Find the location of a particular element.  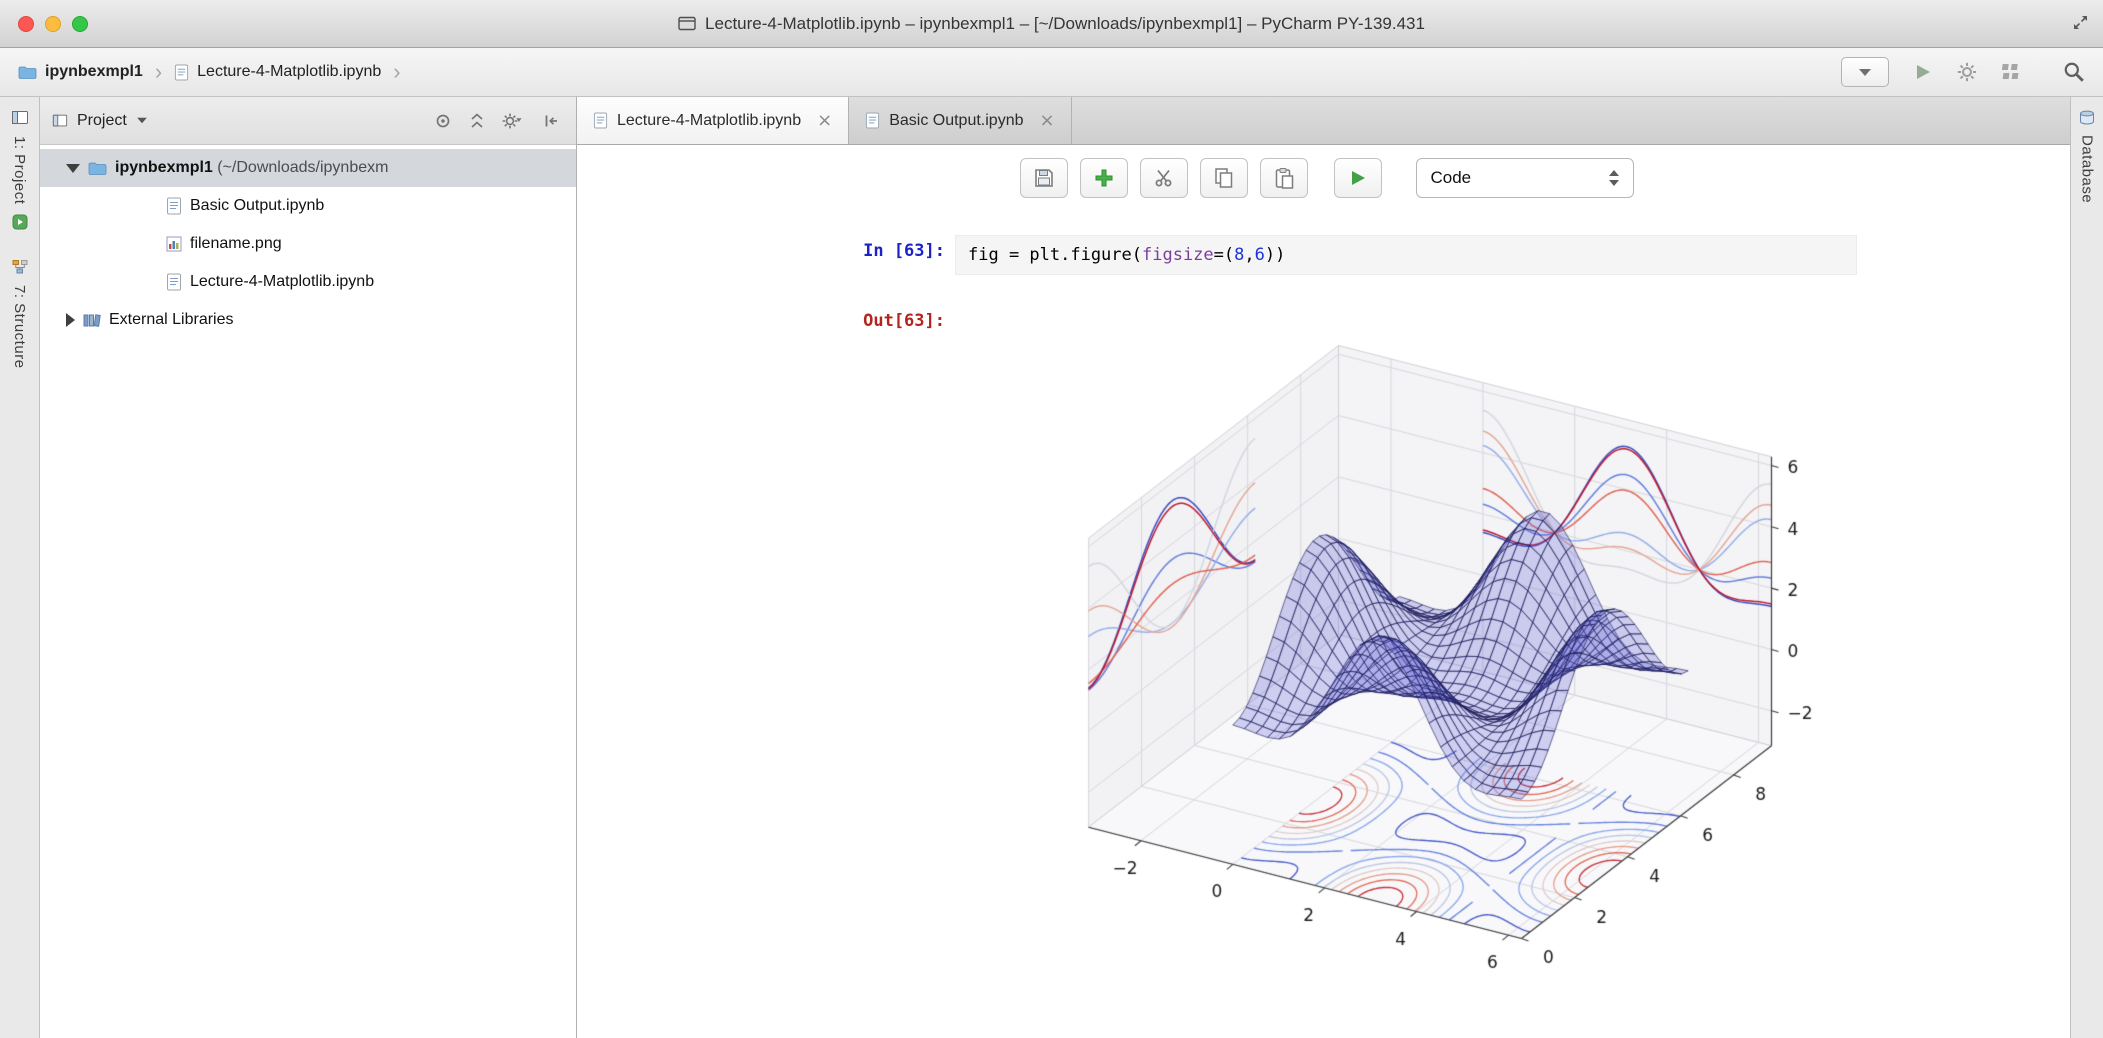

tab-basic-output: Basic Output.ipynb × is located at coordinates (960, 120).